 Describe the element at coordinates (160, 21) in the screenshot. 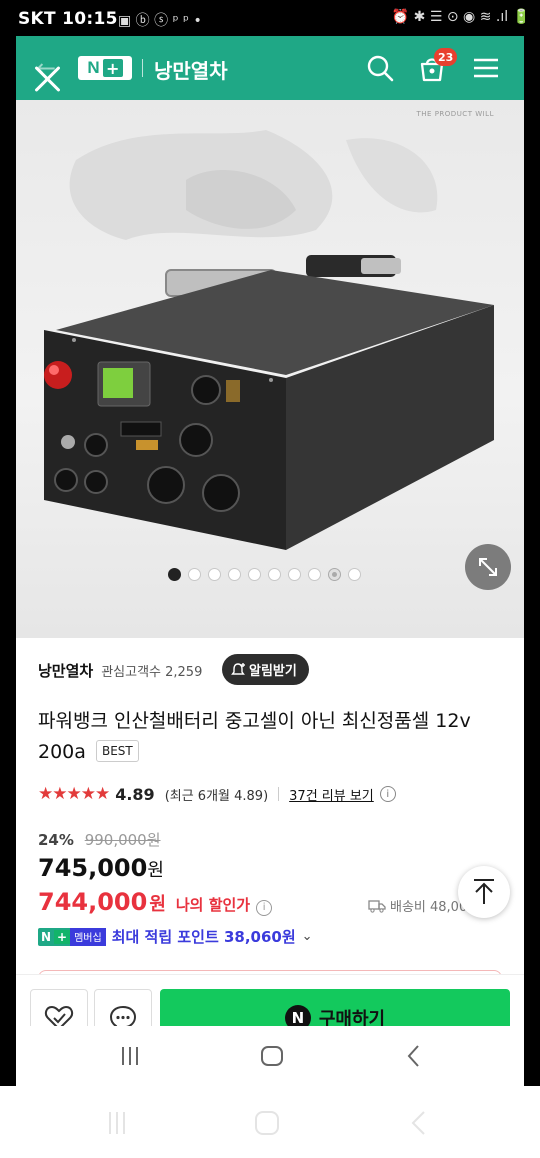

I see `notification-icons: ▣ ⓑ ⓢ ᵖ ᵖ •` at that location.